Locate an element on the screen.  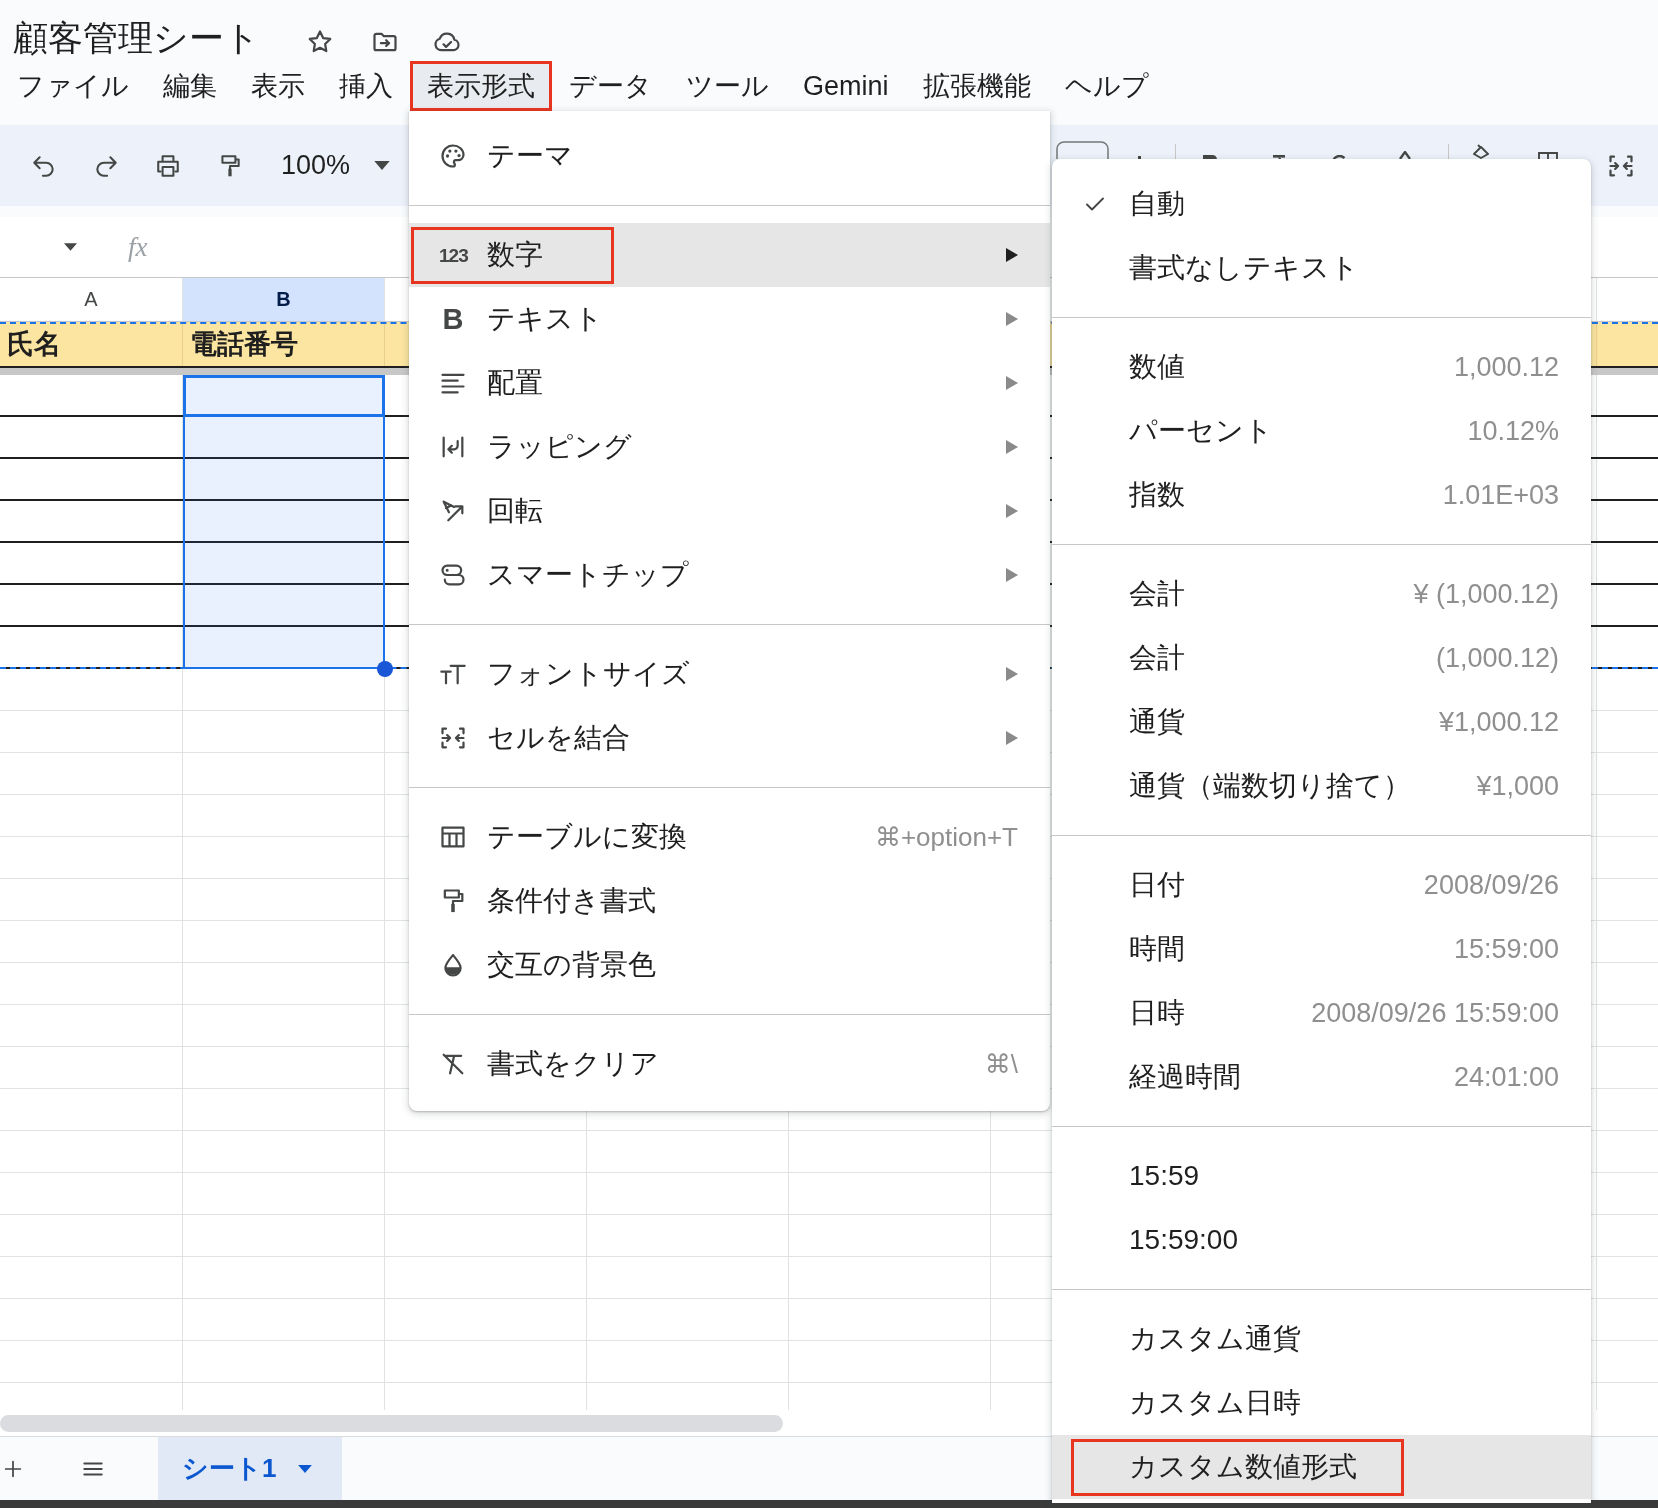
menu-bar-item: 挿入 is located at coordinates (366, 86).